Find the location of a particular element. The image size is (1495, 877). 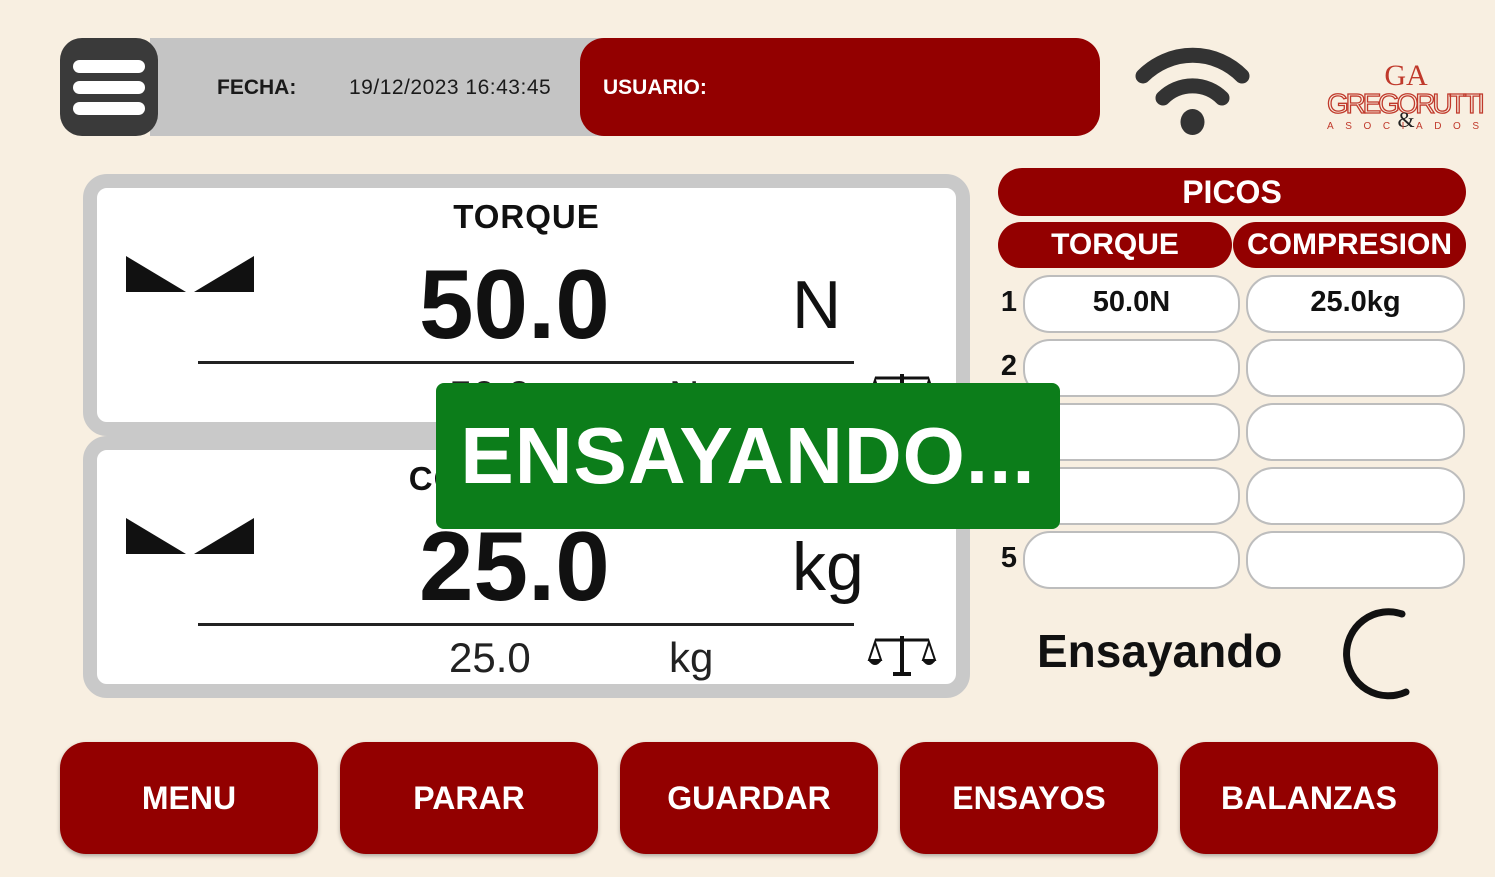

date-label: FECHA: is located at coordinates (257, 87).